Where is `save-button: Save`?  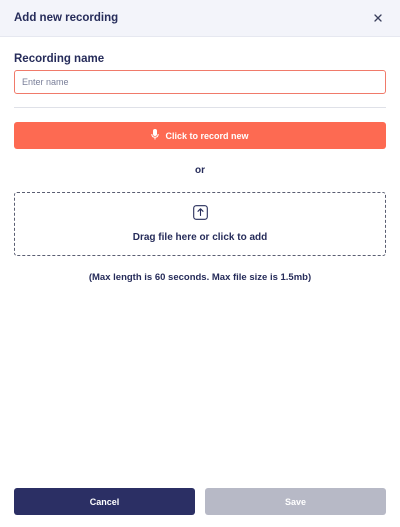
save-button: Save is located at coordinates (295, 501).